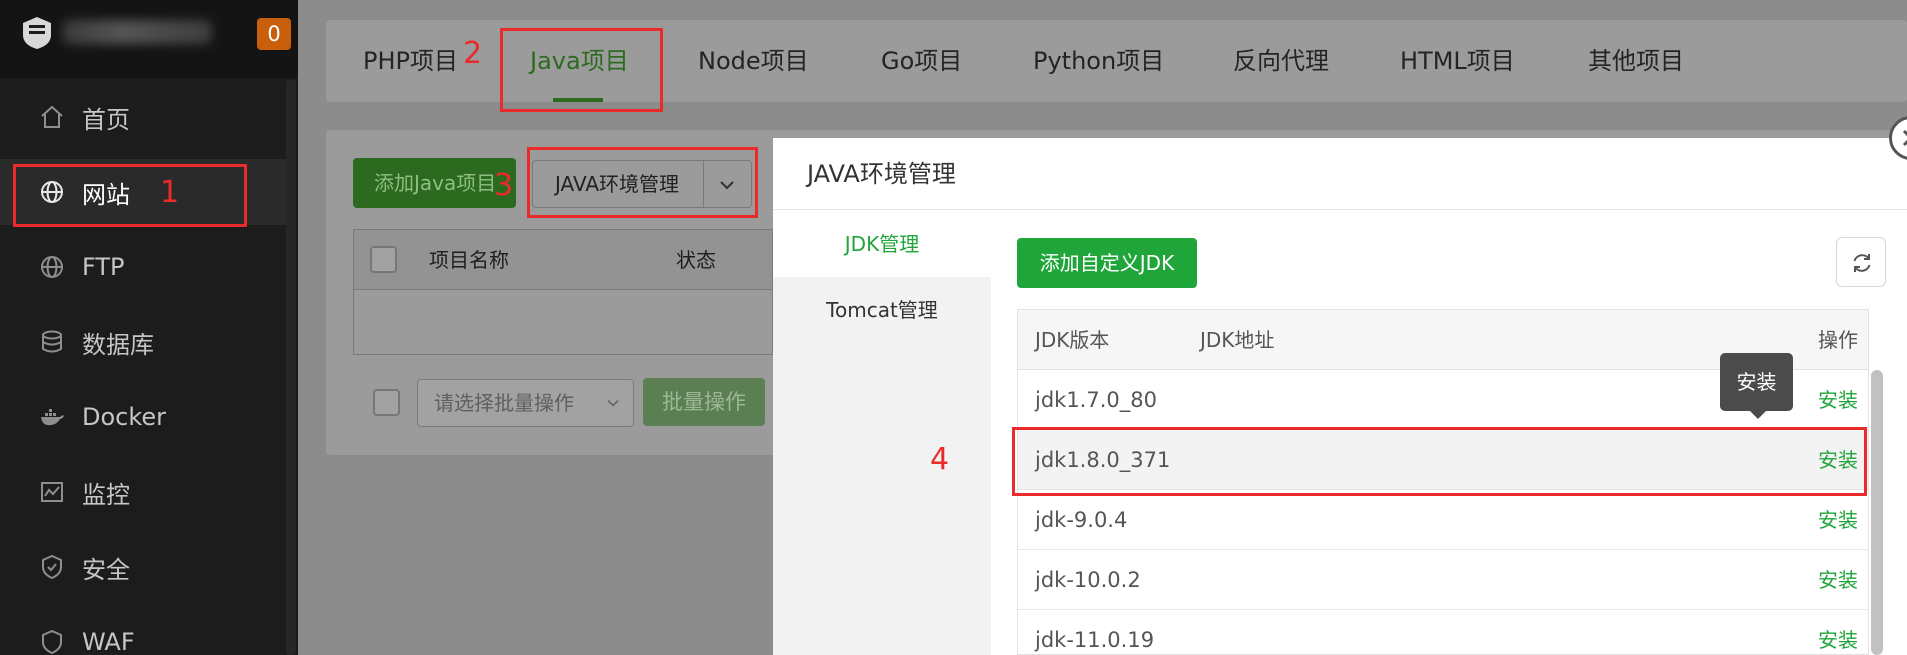 The image size is (1907, 655). Describe the element at coordinates (143, 117) in the screenshot. I see `sidebar-item-home: 首页` at that location.